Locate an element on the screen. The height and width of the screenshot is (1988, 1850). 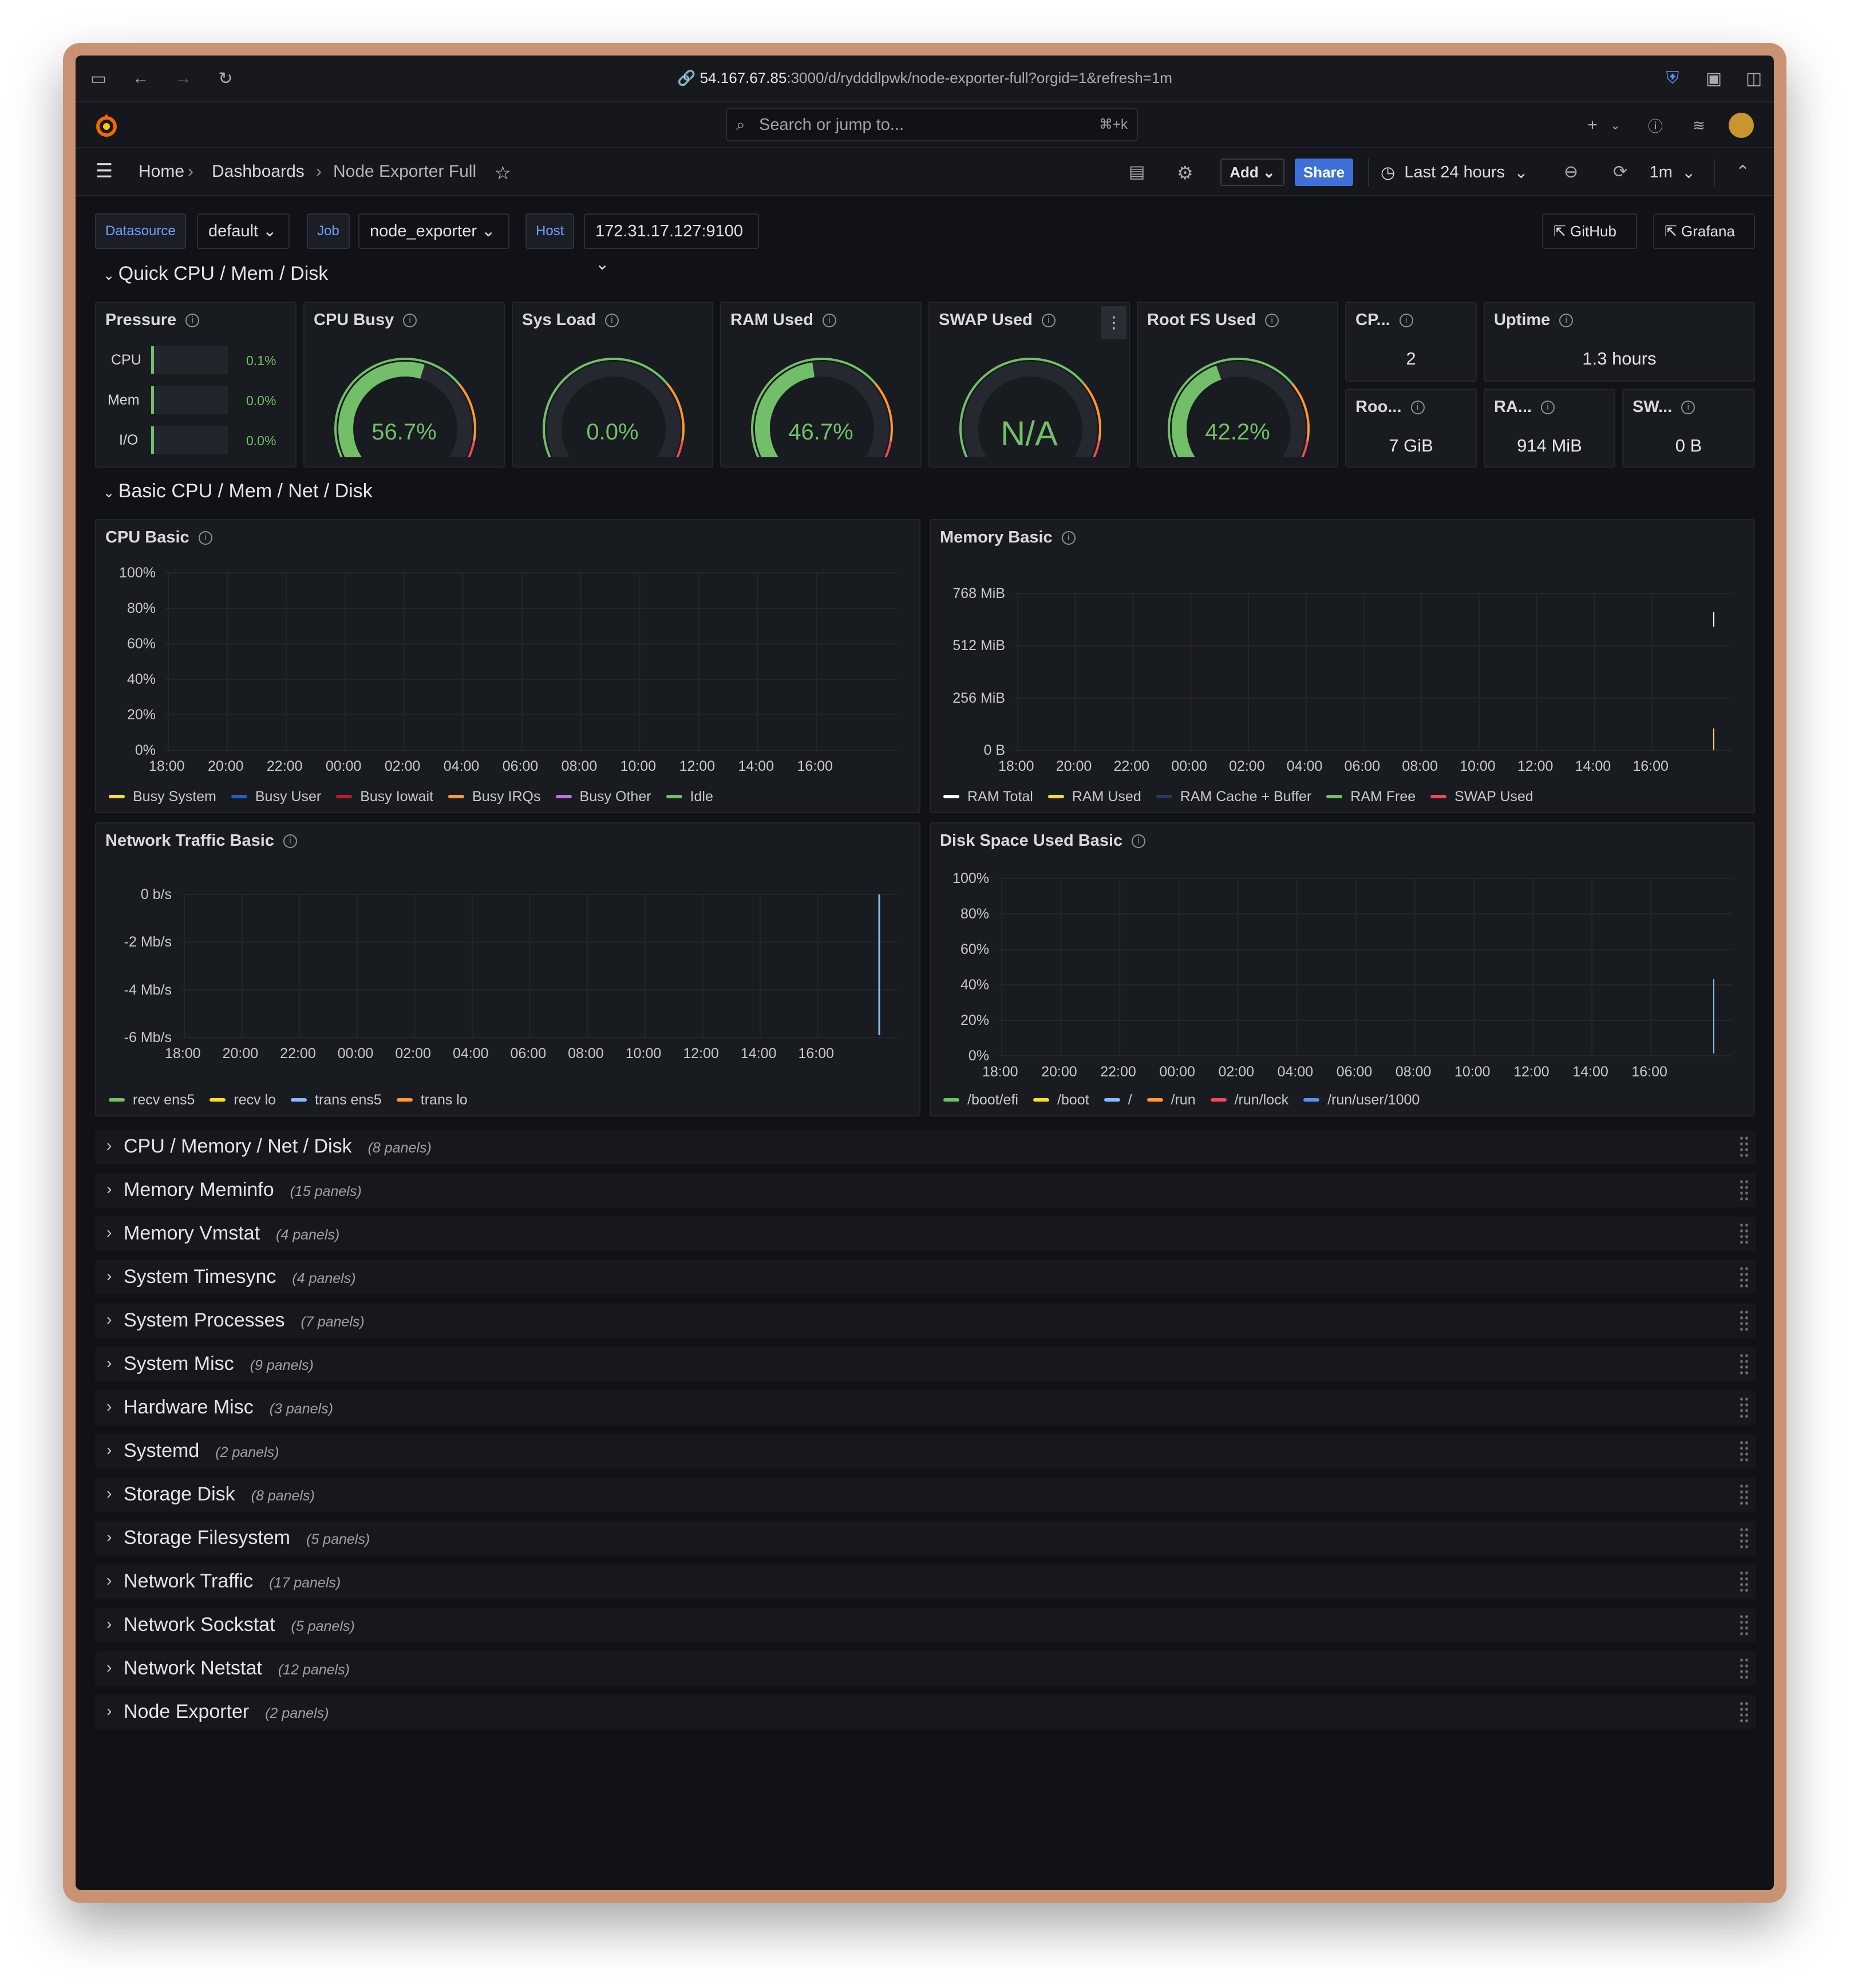
share-button: Share is located at coordinates (1324, 172).